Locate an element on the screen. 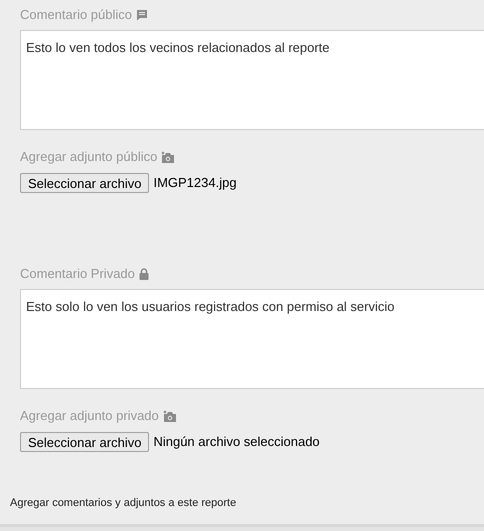 Image resolution: width=484 pixels, height=531 pixels. field-label: Comentario Privado is located at coordinates (77, 274).